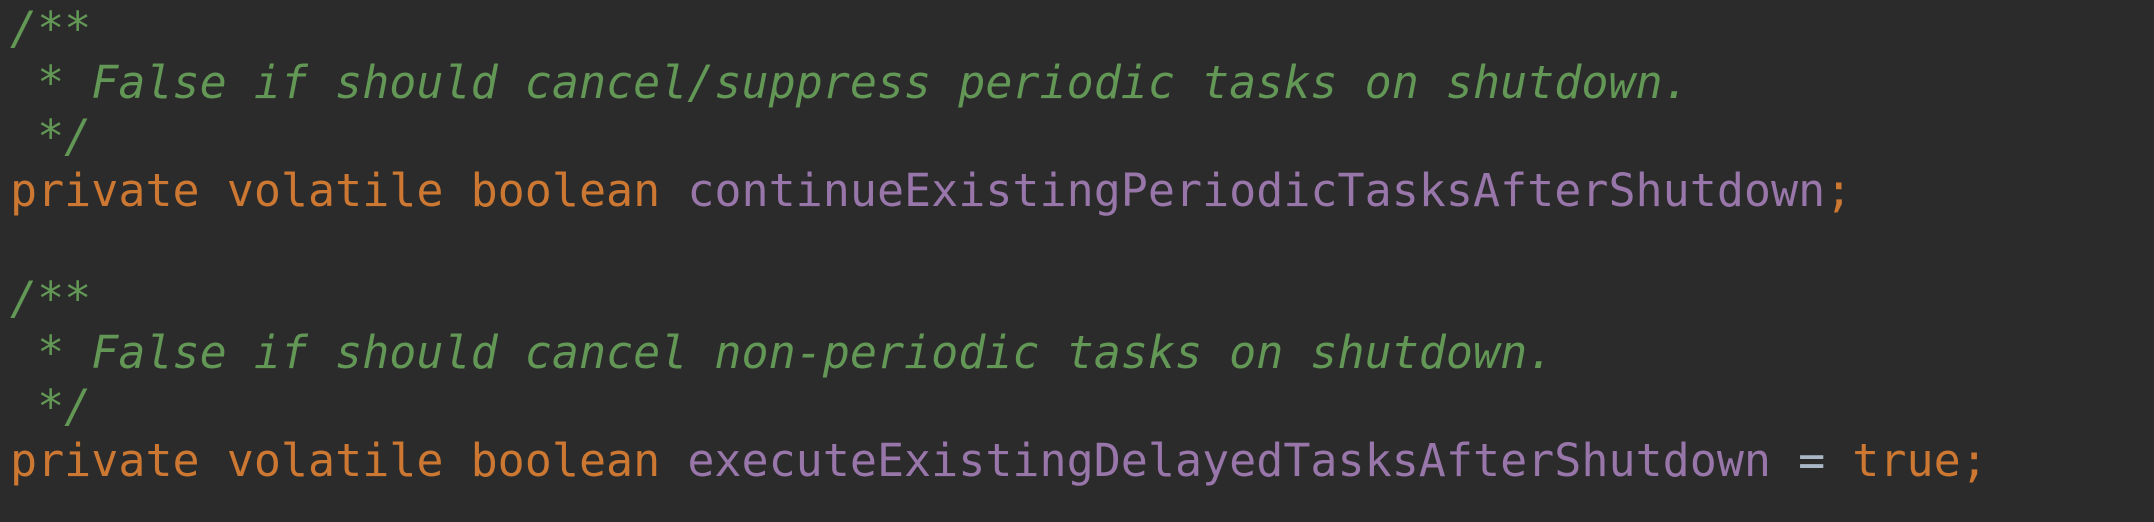  What do you see at coordinates (1812, 460) in the screenshot?
I see `assignment-operator: =` at bounding box center [1812, 460].